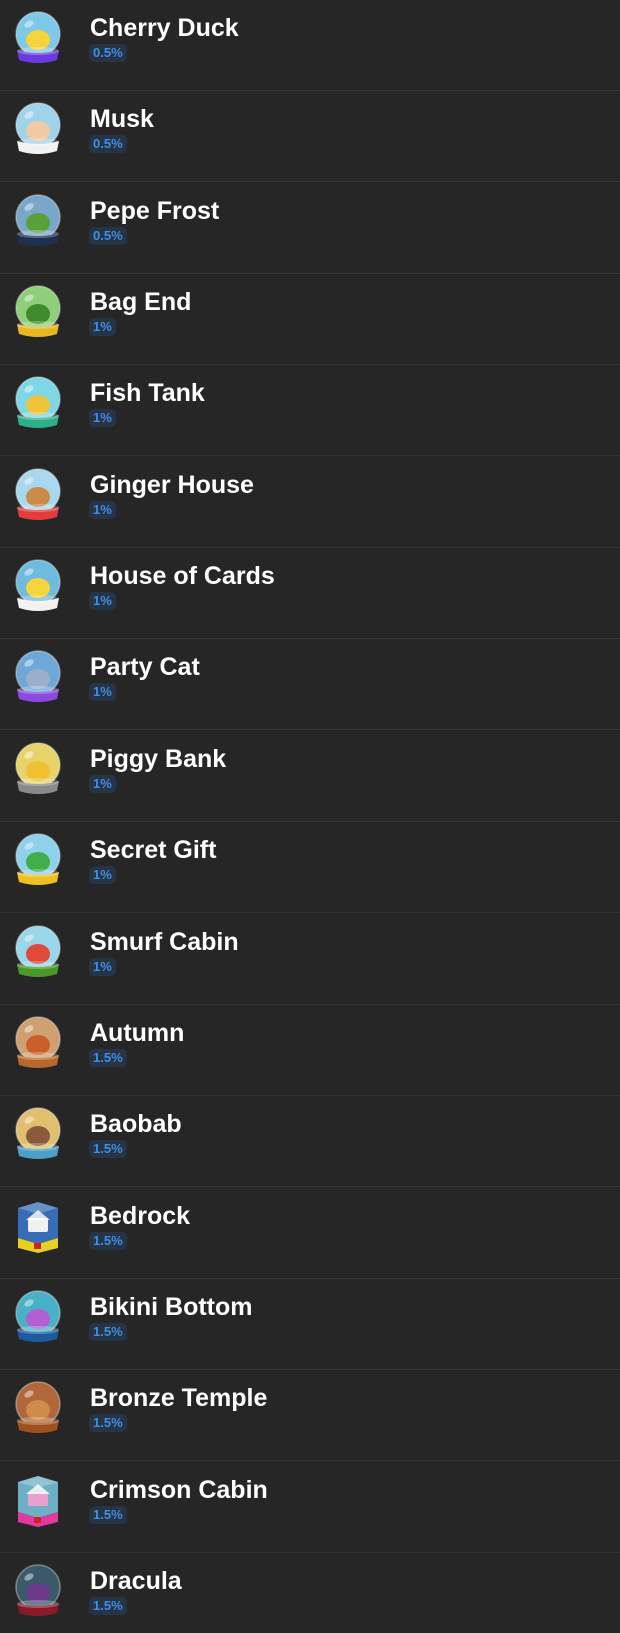 This screenshot has height=1633, width=620. Describe the element at coordinates (38, 677) in the screenshot. I see `party-cat-globe-icon` at that location.